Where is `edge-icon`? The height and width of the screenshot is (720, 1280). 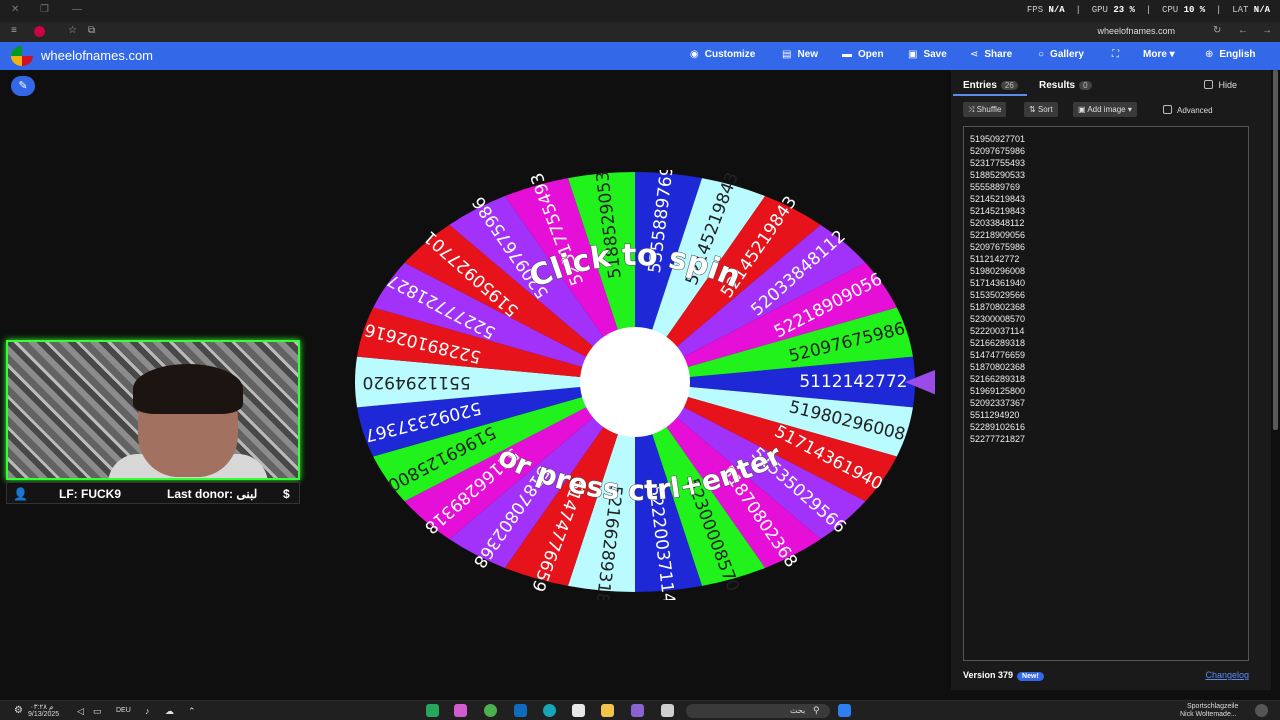
edge-icon is located at coordinates (549, 710).